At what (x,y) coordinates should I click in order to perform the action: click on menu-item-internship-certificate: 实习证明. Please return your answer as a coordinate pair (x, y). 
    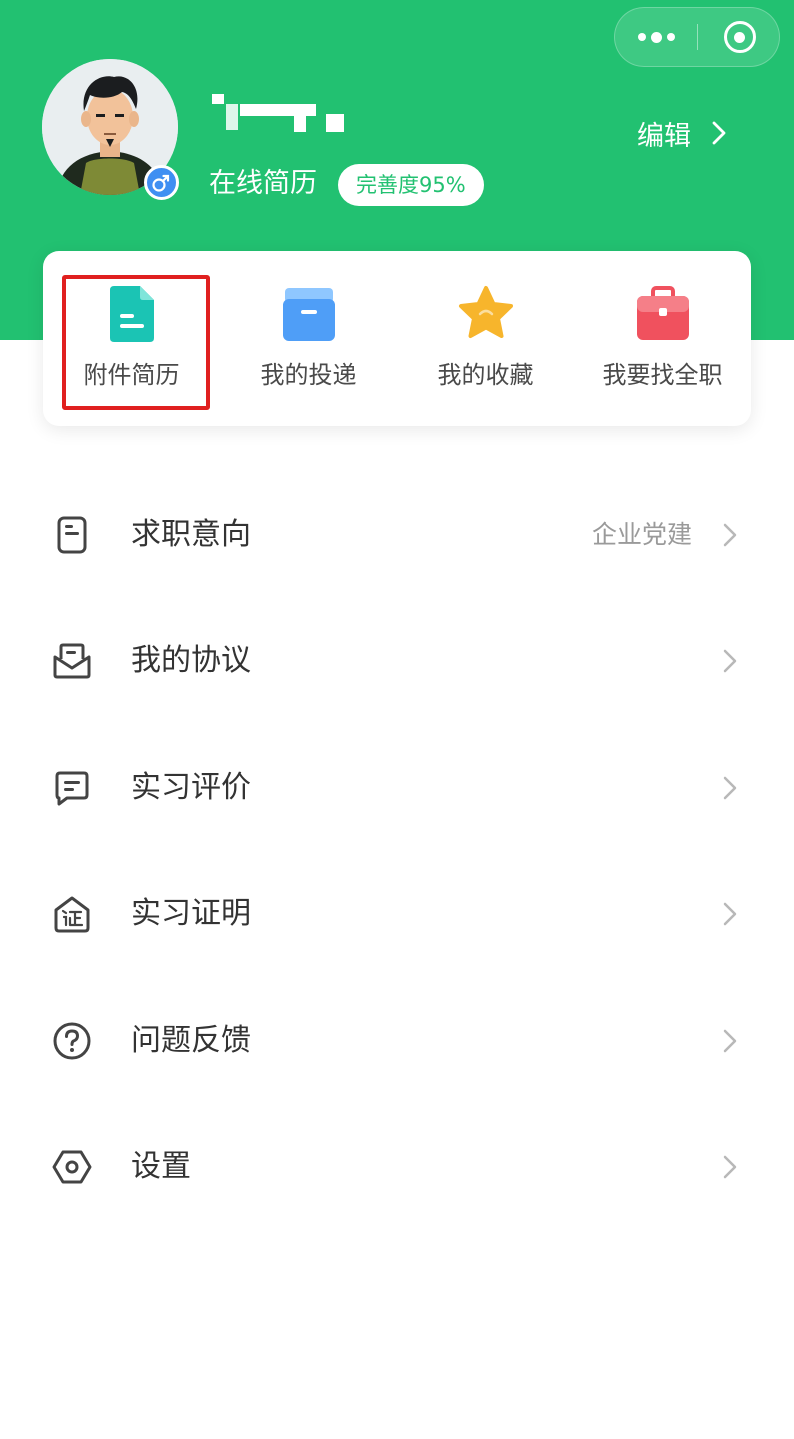
    Looking at the image, I should click on (397, 913).